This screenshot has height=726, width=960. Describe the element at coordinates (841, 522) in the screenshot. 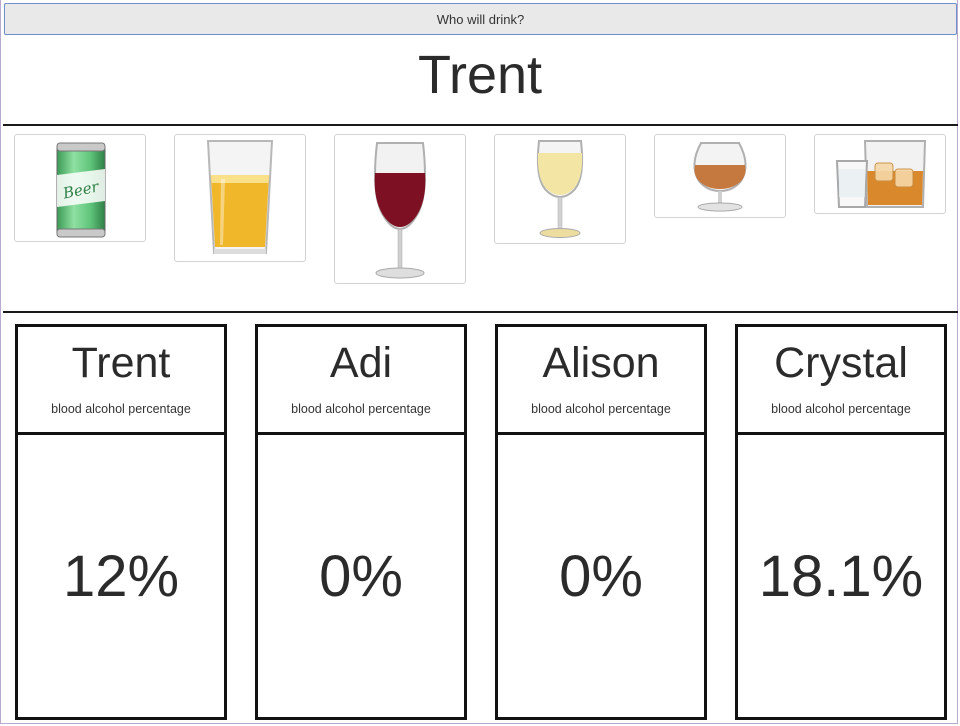

I see `person-card-crystal: Crystal blood alcohol percentage 18.1%` at that location.